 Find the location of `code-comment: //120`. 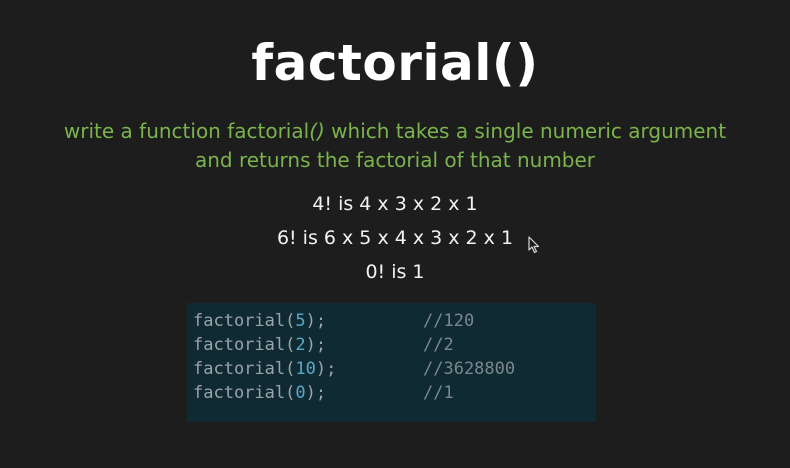

code-comment: //120 is located at coordinates (449, 321).